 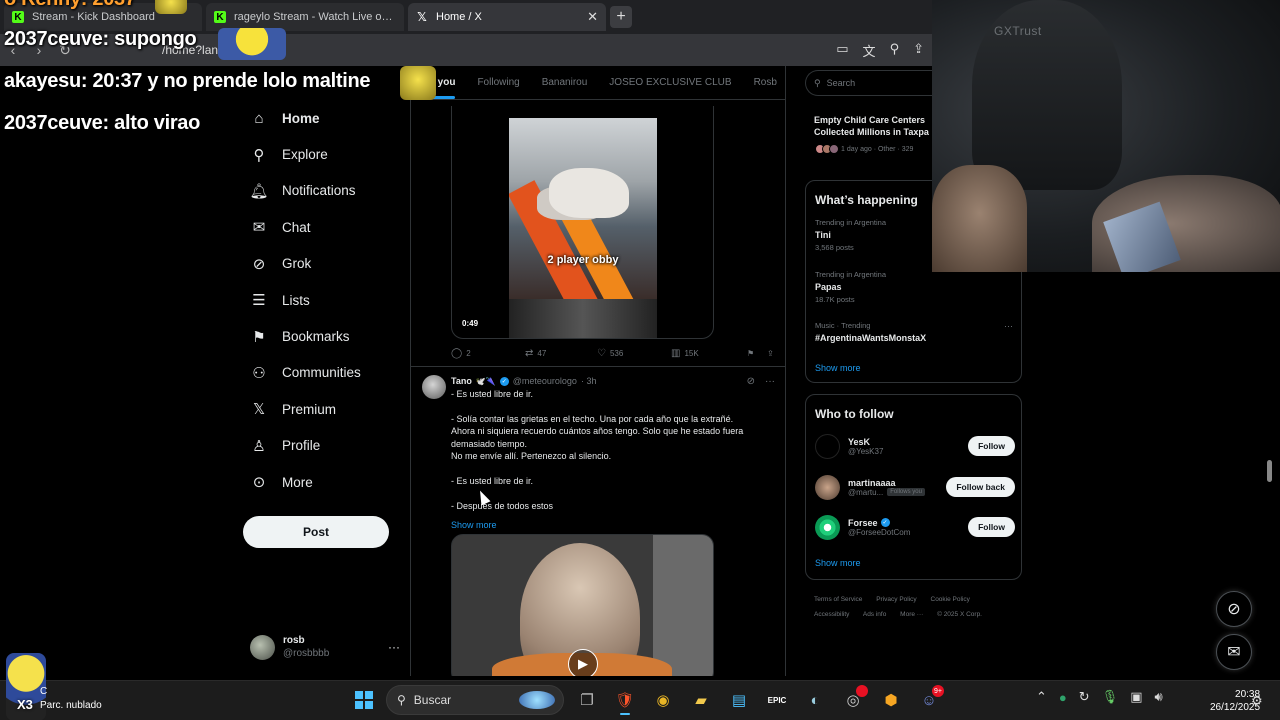 What do you see at coordinates (325, 373) in the screenshot?
I see `sidebar-item-communities: ⚇ Communities` at bounding box center [325, 373].